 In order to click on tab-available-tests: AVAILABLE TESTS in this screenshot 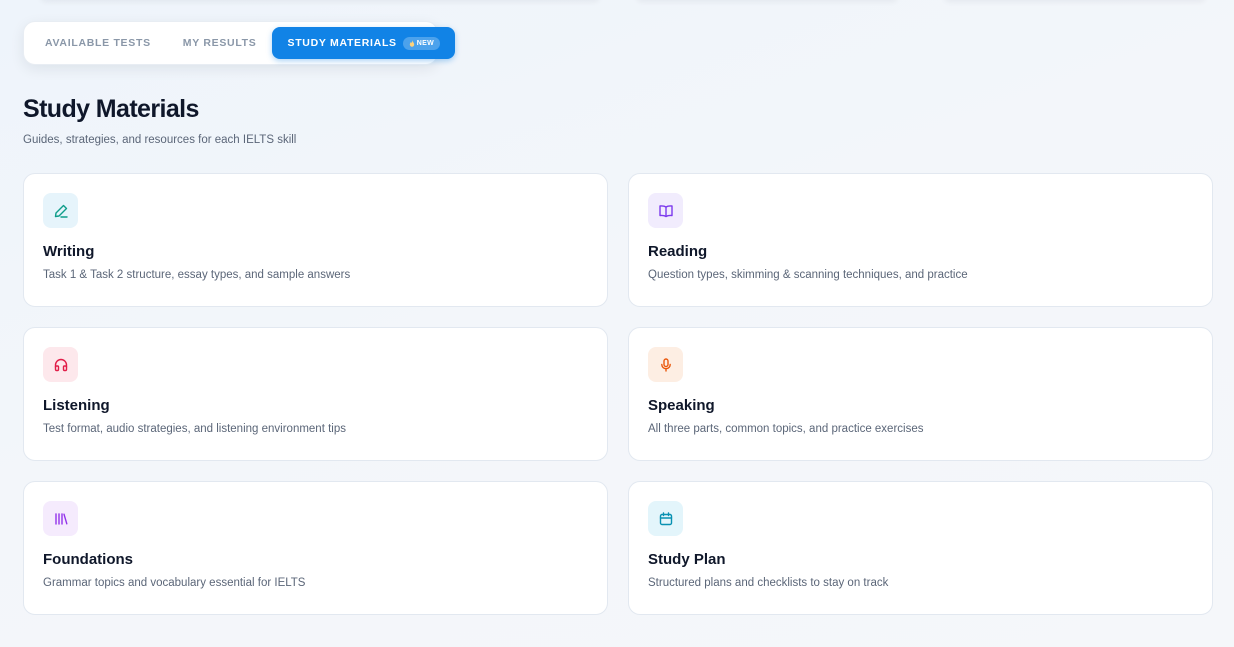, I will do `click(98, 43)`.